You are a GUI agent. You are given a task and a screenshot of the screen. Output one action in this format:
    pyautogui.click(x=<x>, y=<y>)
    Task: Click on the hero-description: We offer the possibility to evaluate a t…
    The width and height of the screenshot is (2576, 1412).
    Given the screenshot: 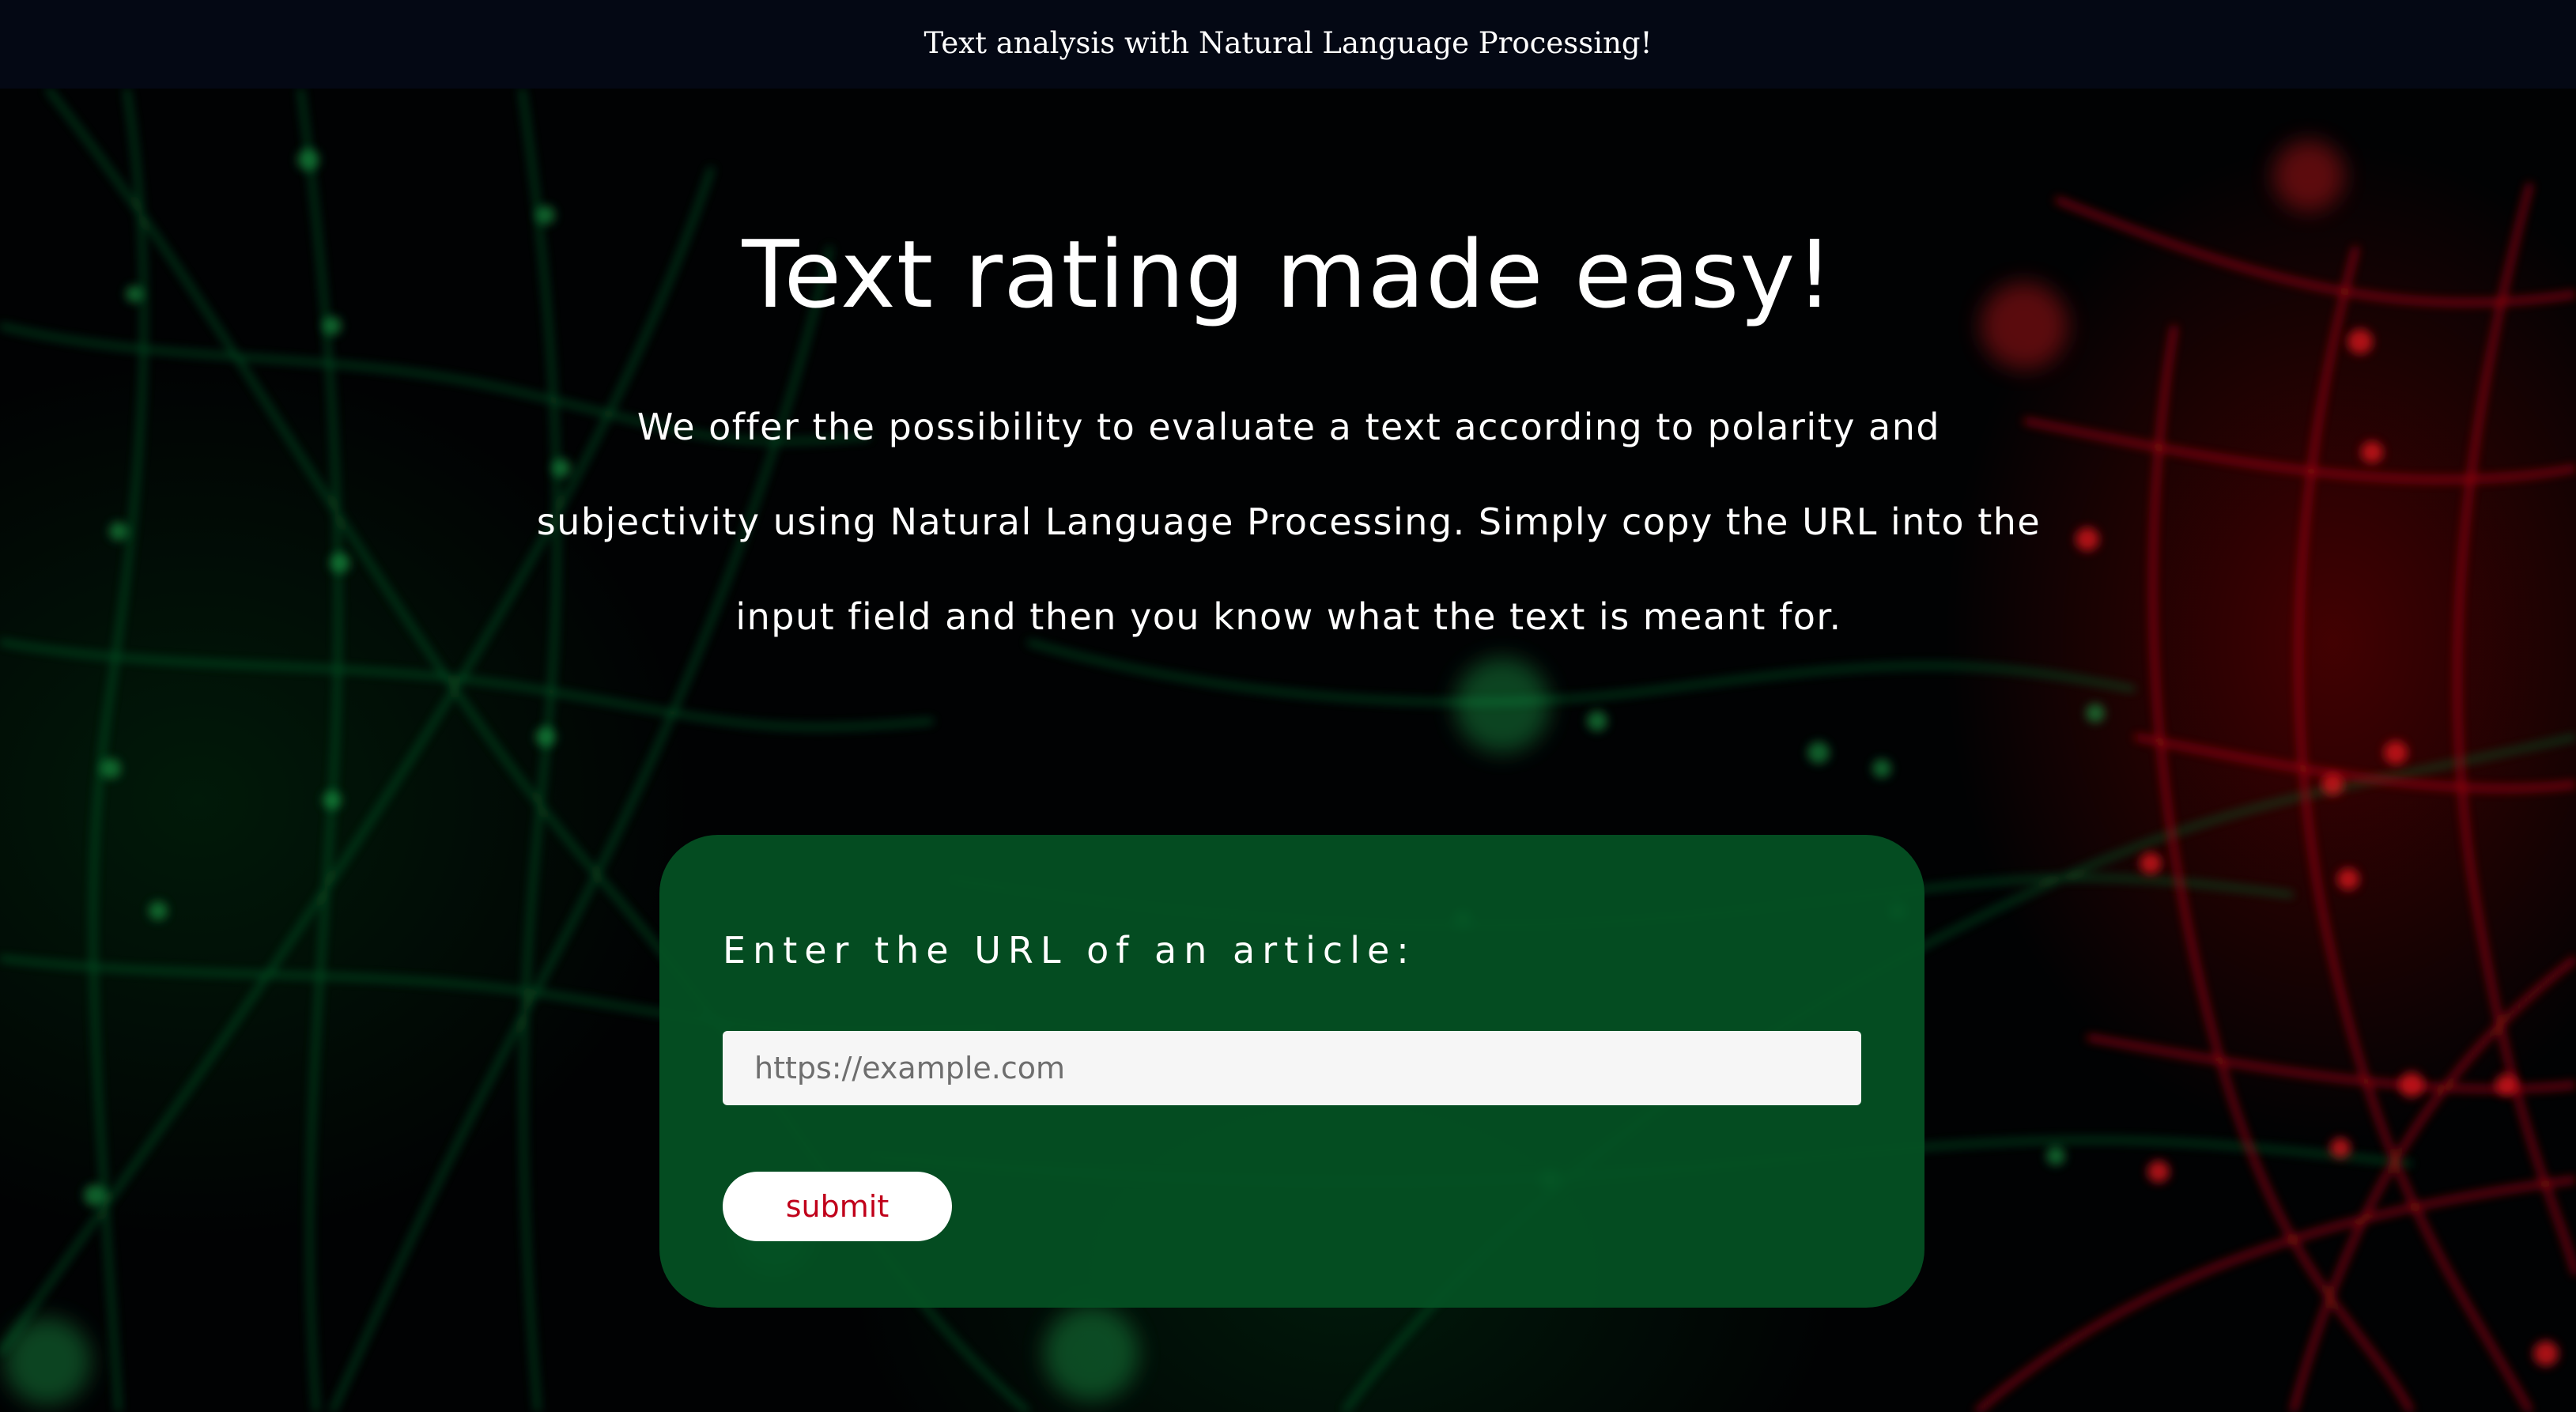 What is the action you would take?
    pyautogui.click(x=1289, y=522)
    